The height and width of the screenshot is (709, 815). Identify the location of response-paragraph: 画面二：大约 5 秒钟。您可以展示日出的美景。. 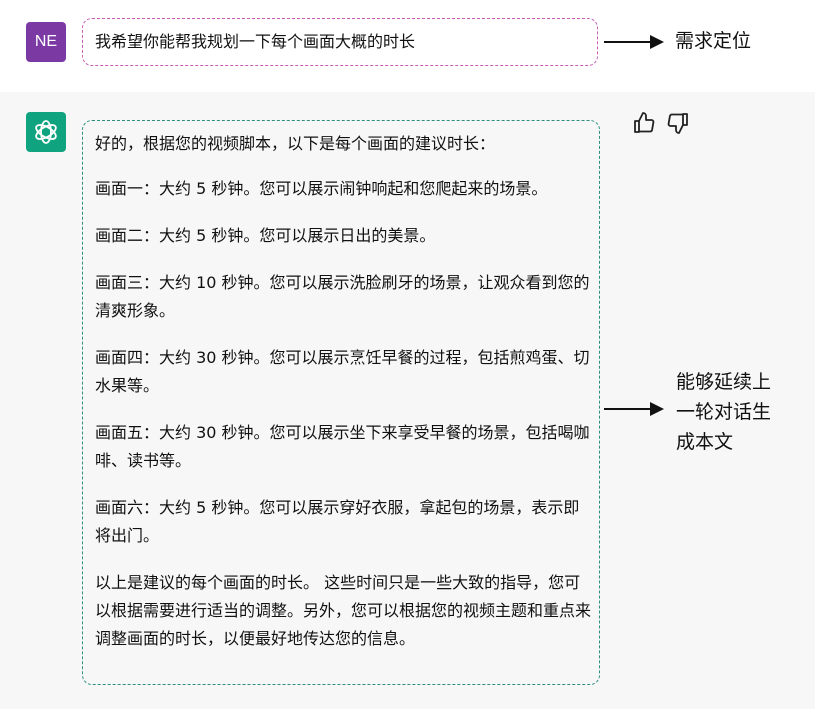
(265, 235).